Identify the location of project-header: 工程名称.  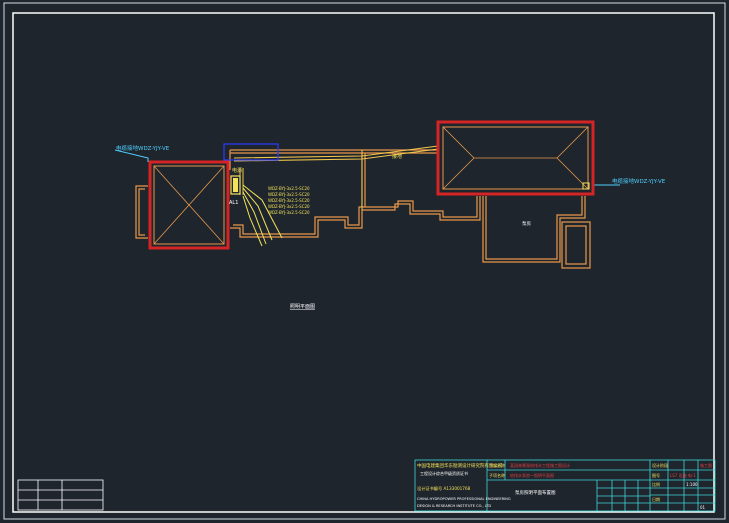
(497, 465).